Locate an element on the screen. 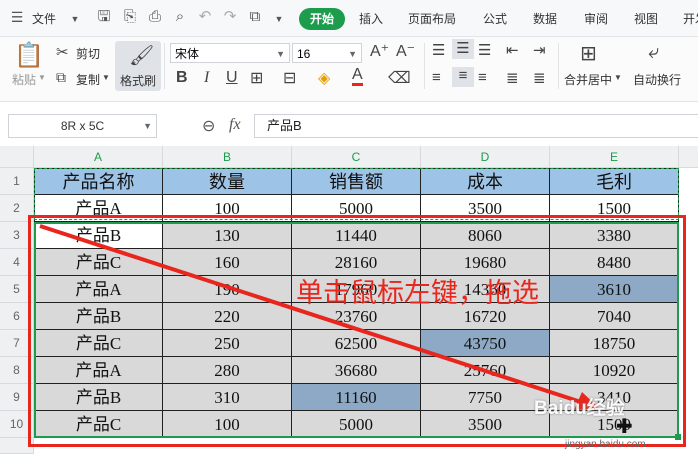 The height and width of the screenshot is (454, 698). tab-review: 审阅 is located at coordinates (596, 18).